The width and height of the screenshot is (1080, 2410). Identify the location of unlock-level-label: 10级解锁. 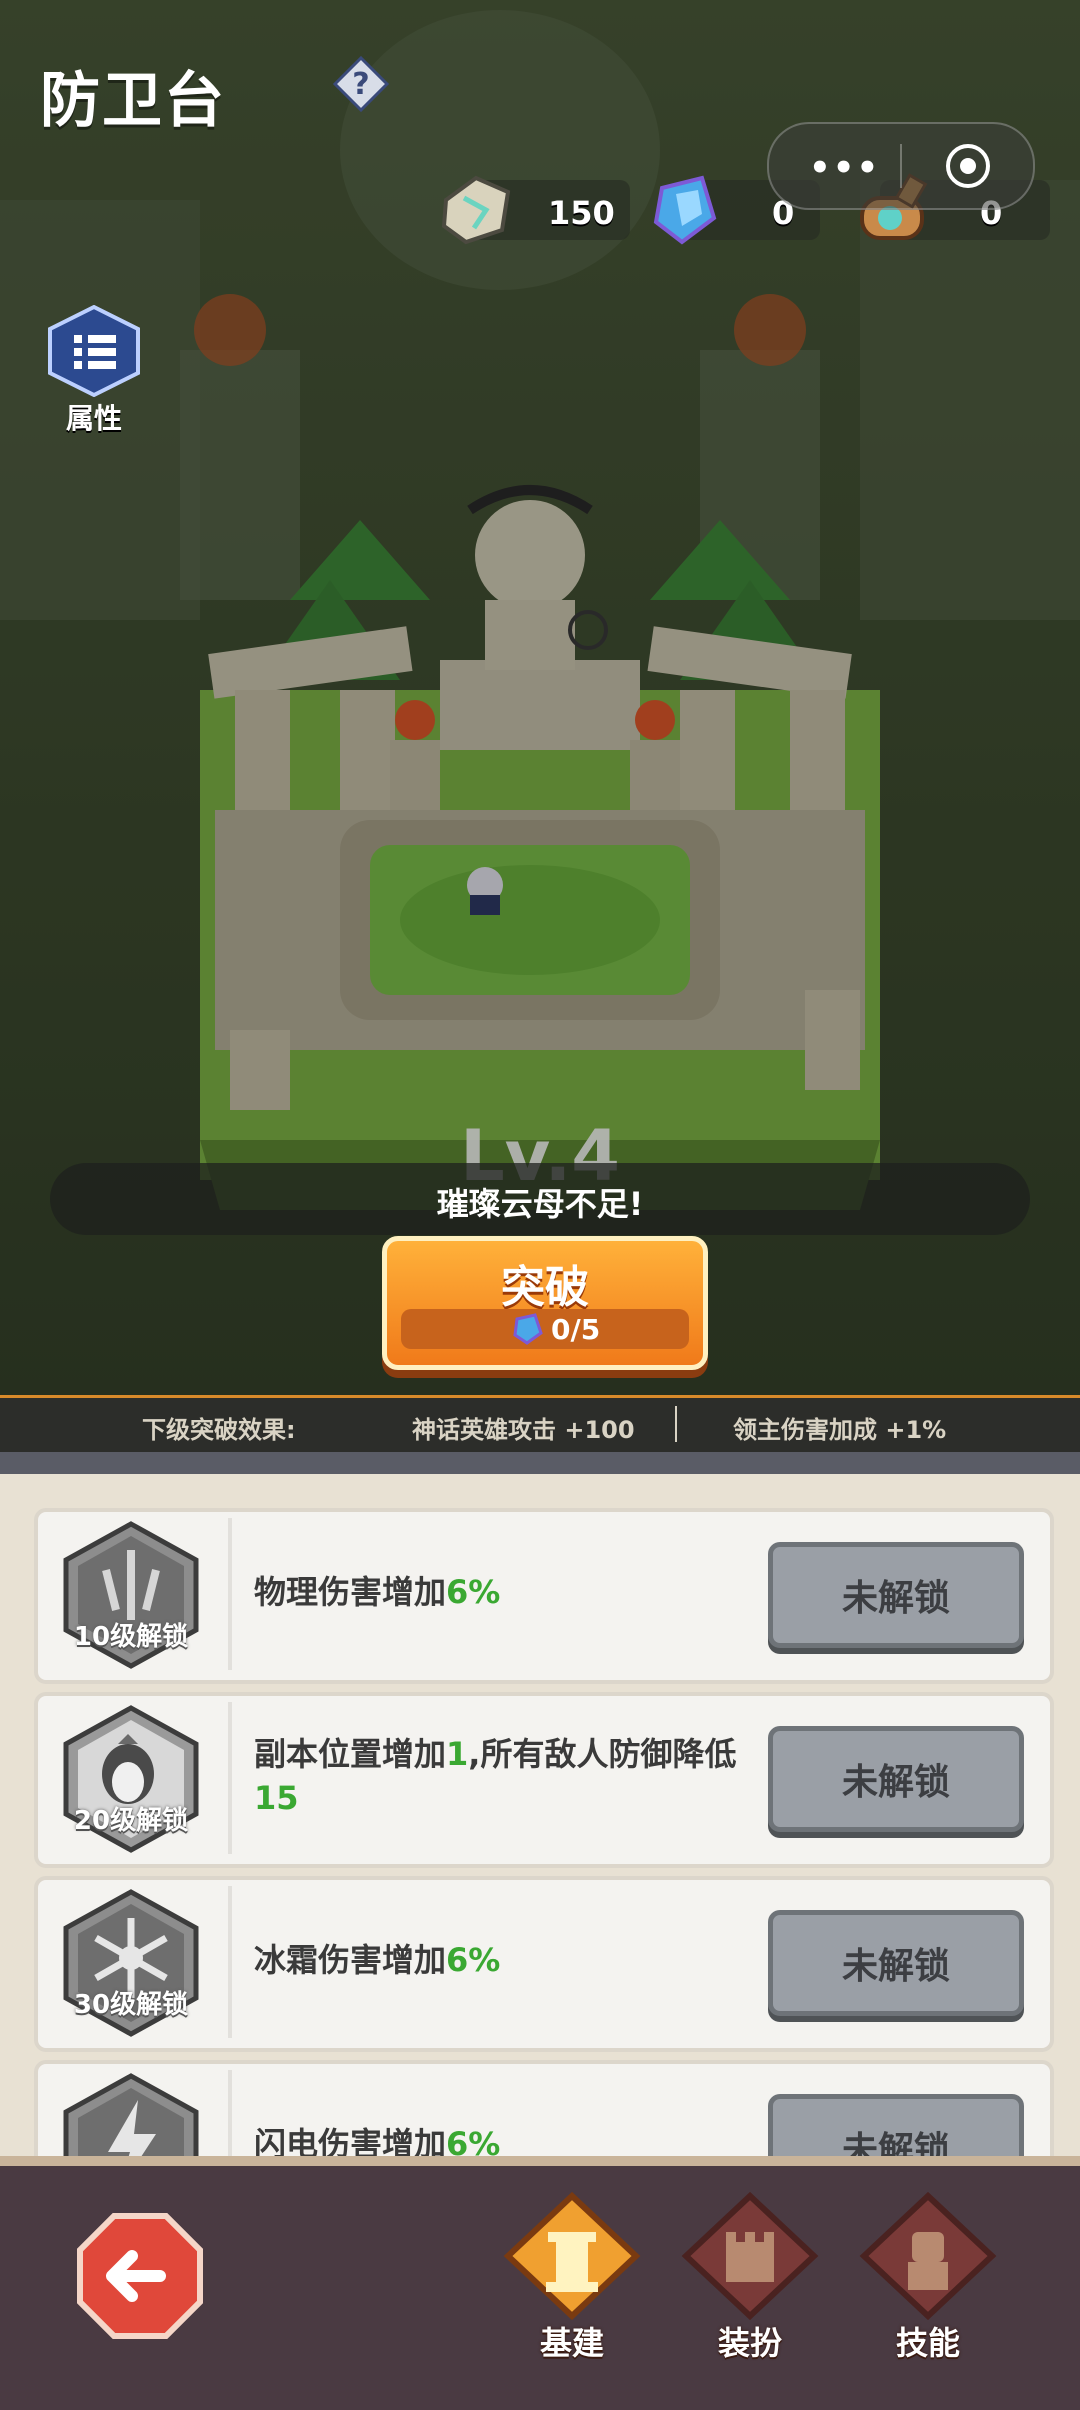
(131, 1637).